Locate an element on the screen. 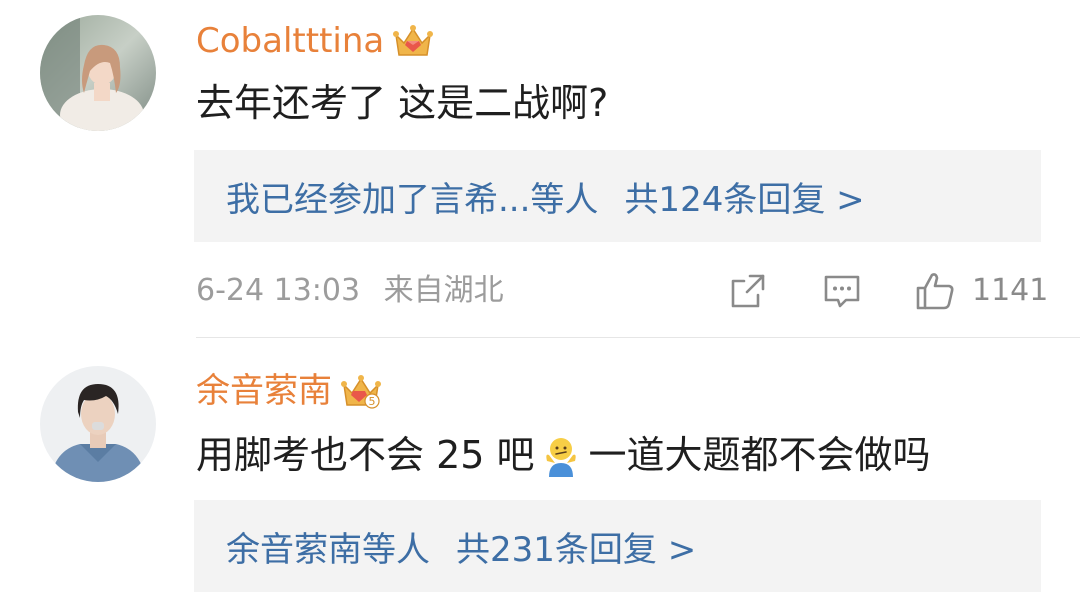 The height and width of the screenshot is (601, 1080). svg-text: 5 is located at coordinates (372, 401).